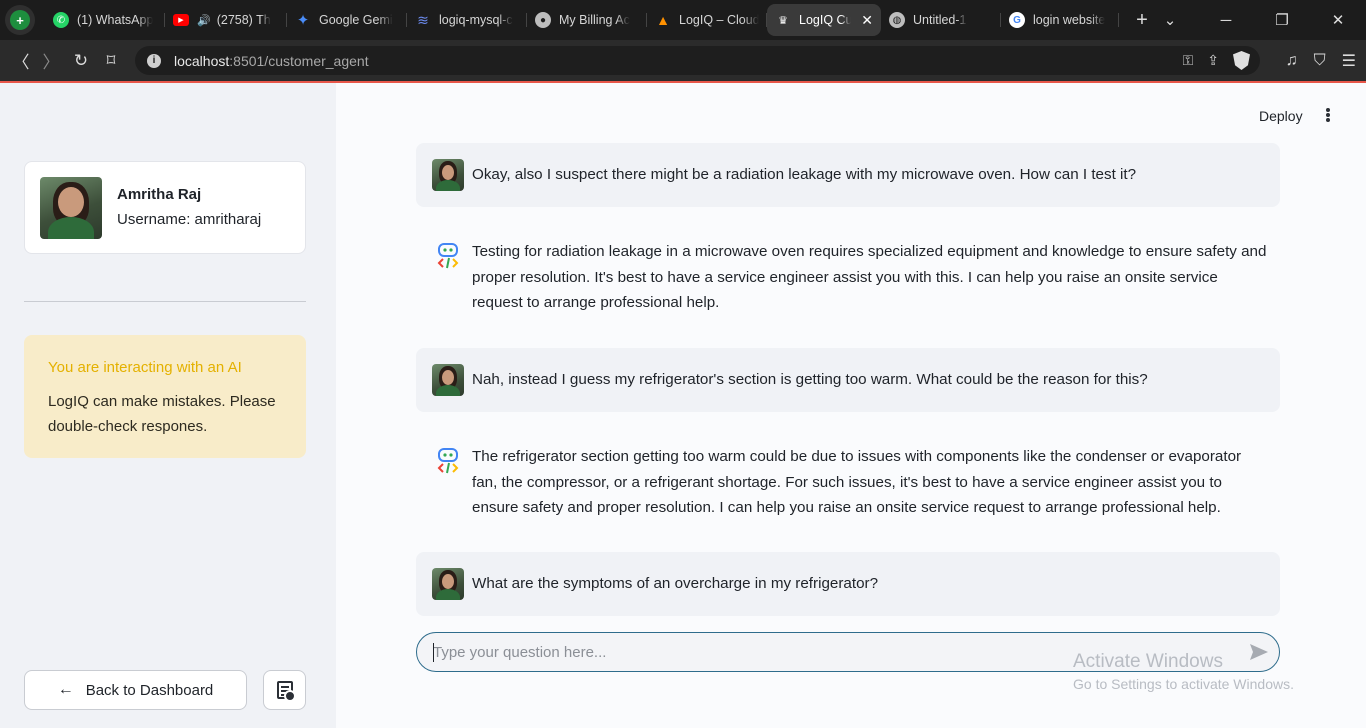 The width and height of the screenshot is (1366, 728). Describe the element at coordinates (1328, 115) in the screenshot. I see `more-options-icon` at that location.